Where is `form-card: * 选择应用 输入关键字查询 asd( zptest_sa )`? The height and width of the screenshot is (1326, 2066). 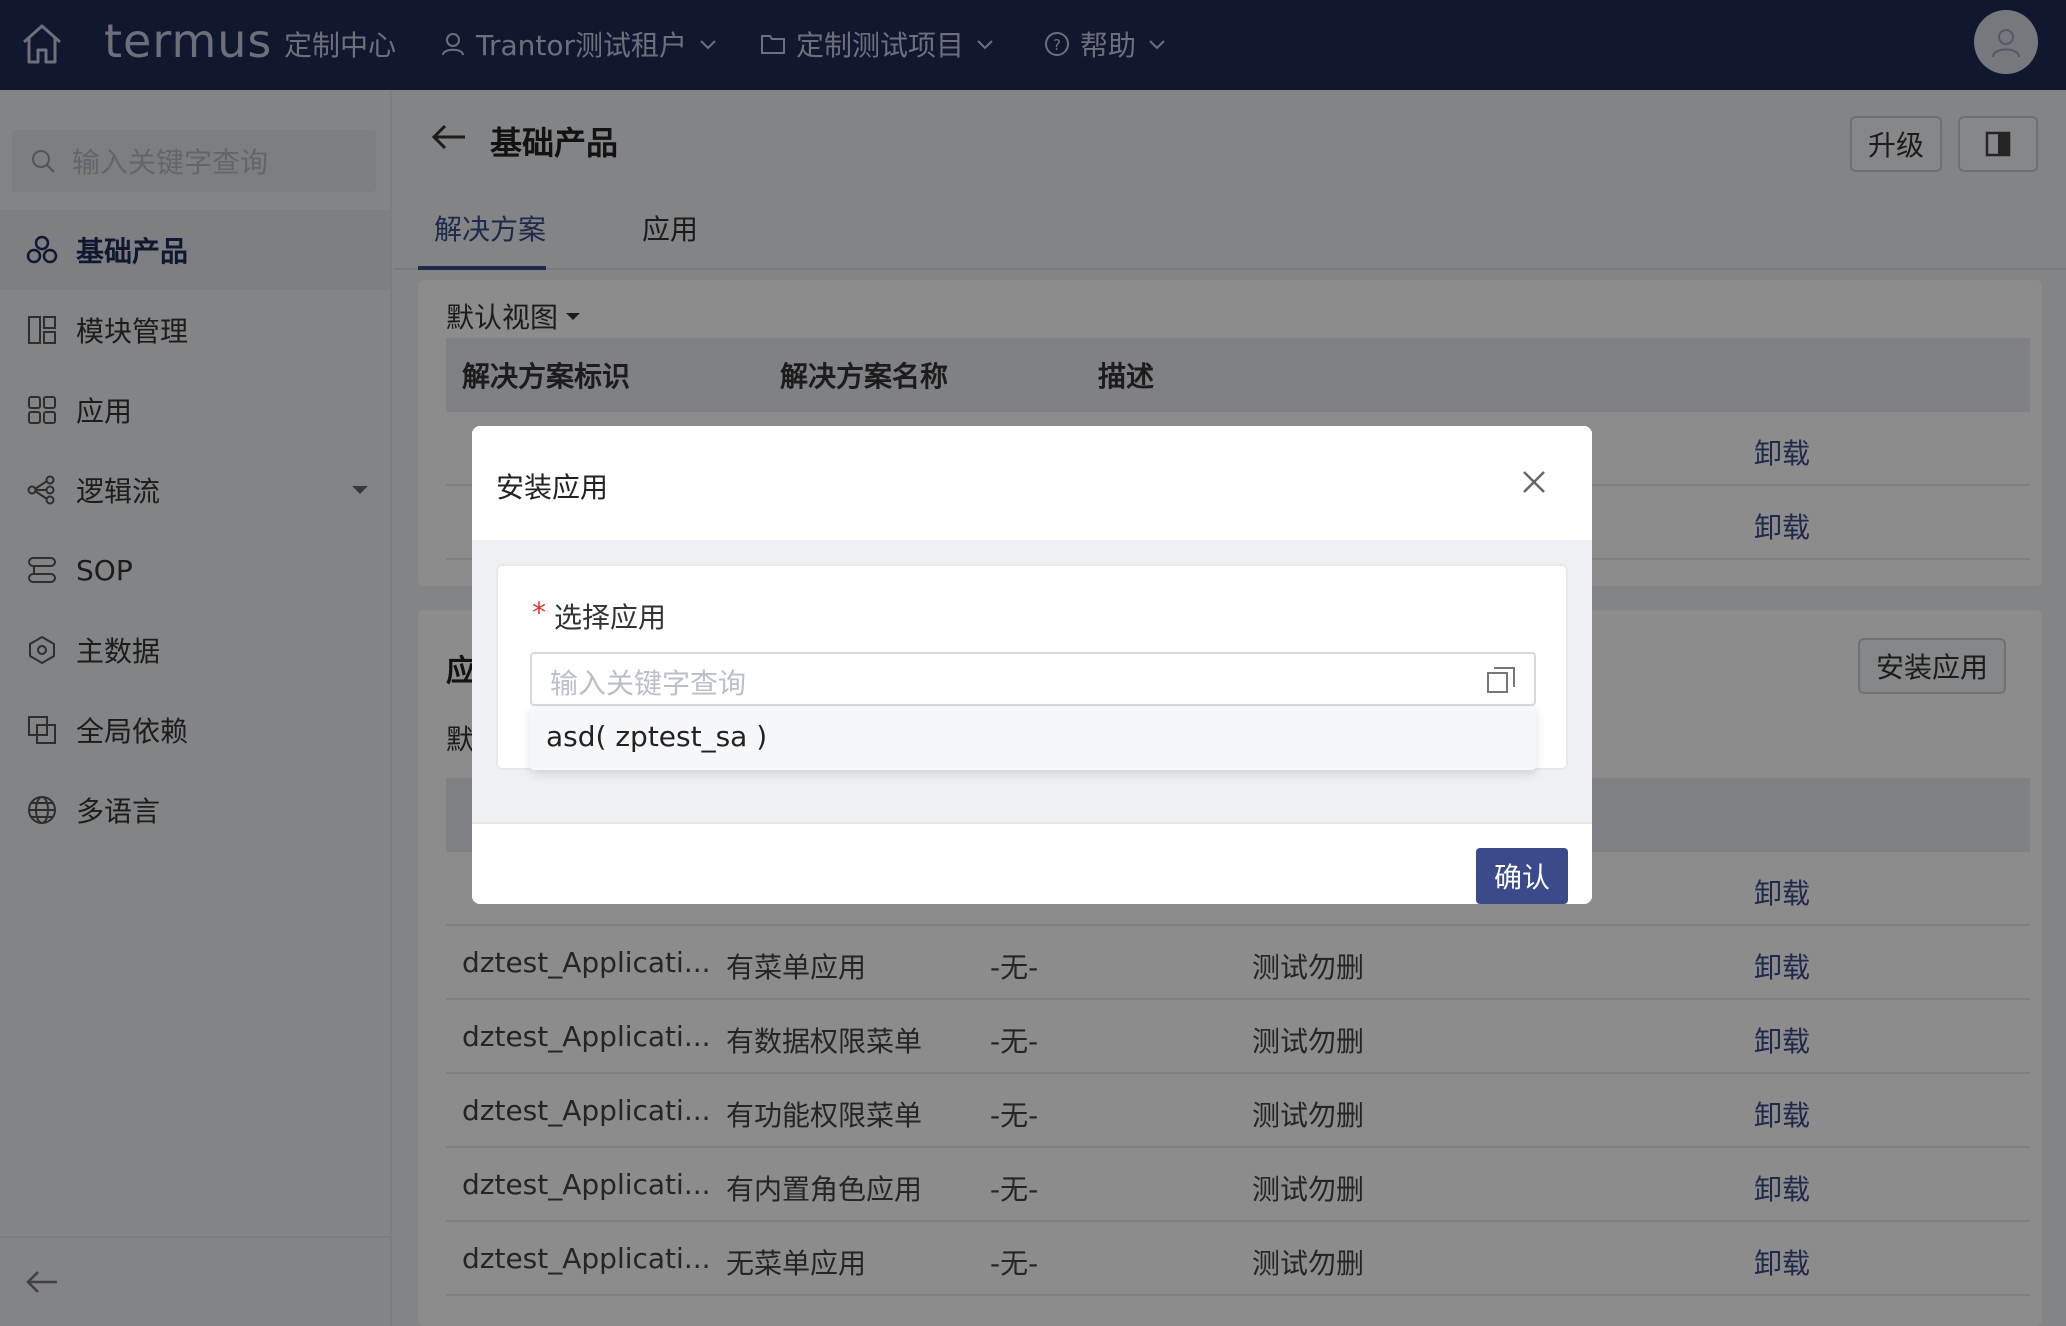
form-card: * 选择应用 输入关键字查询 asd( zptest_sa ) is located at coordinates (1032, 667).